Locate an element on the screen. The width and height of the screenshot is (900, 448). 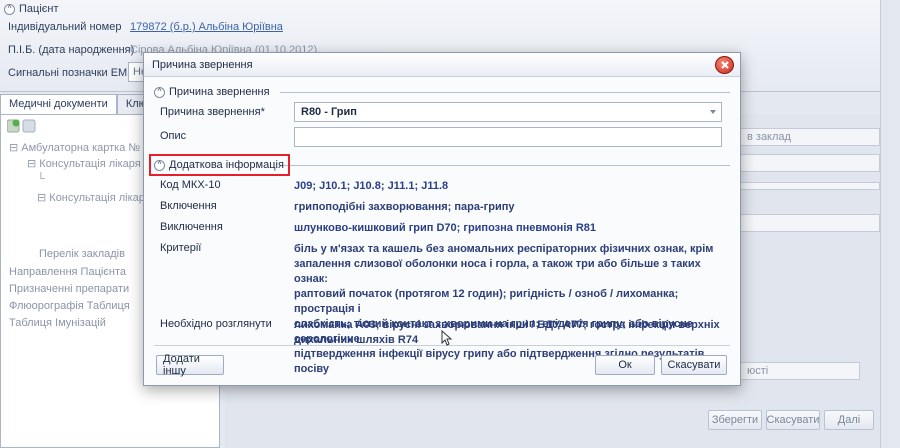
tree-root: ⊟ Амбулаторна картка № 6 в is located at coordinates (83, 147).